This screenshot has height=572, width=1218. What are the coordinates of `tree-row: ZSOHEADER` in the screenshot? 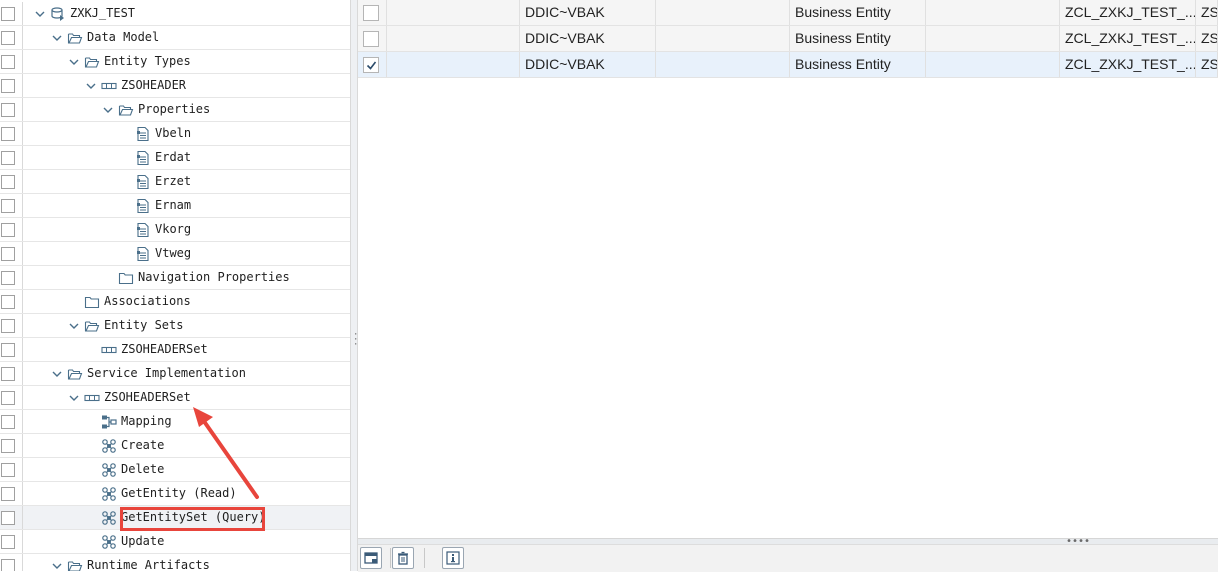 It's located at (175, 86).